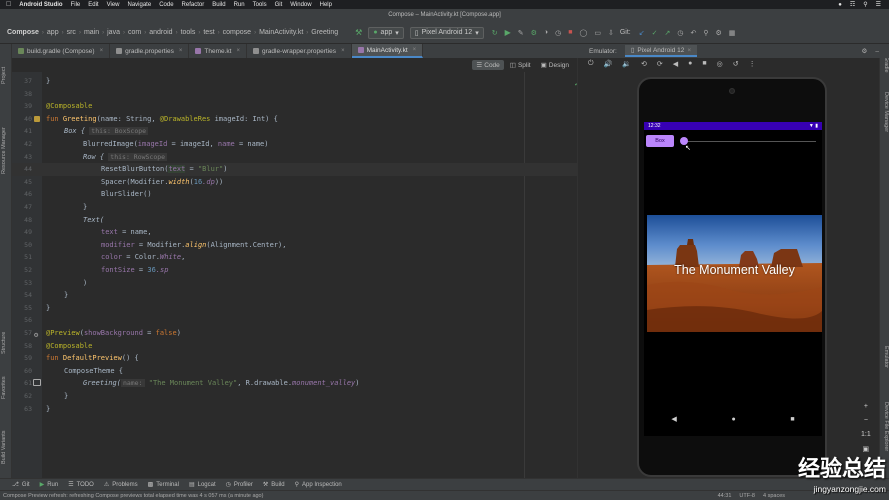 This screenshot has height=500, width=889. I want to click on menu-tools: Tools, so click(260, 5).